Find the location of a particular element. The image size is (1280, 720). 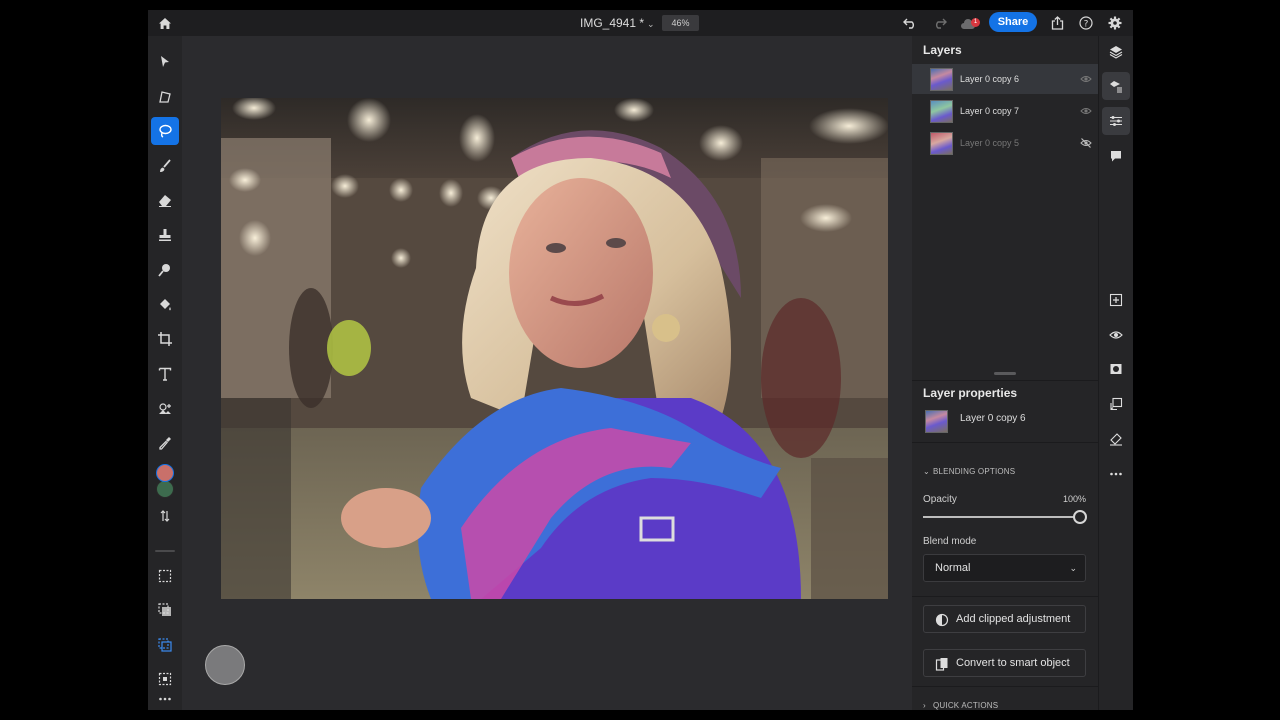

layer-row-hidden: Layer 0 copy 5 is located at coordinates (1005, 143).